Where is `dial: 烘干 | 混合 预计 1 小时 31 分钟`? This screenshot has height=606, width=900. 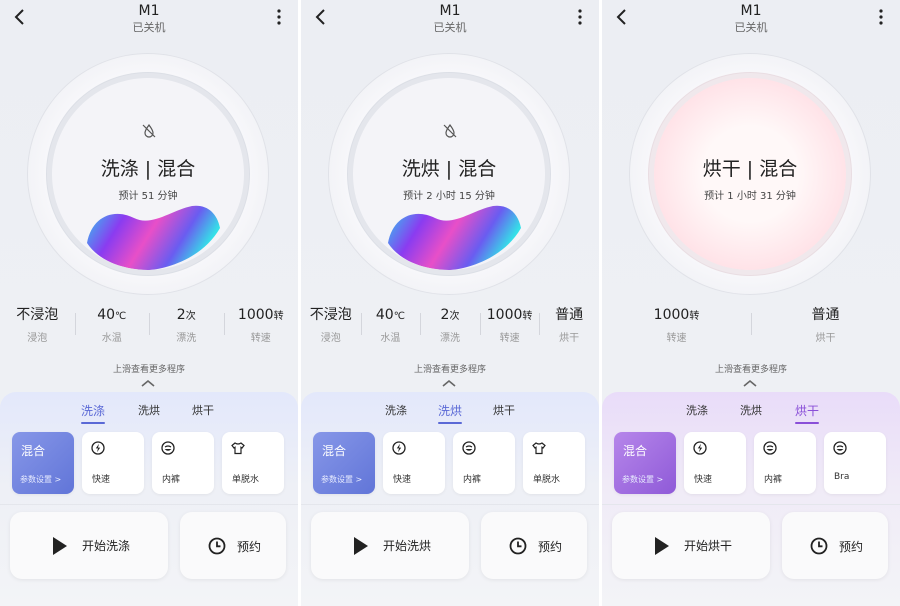 dial: 烘干 | 混合 预计 1 小时 31 分钟 is located at coordinates (750, 174).